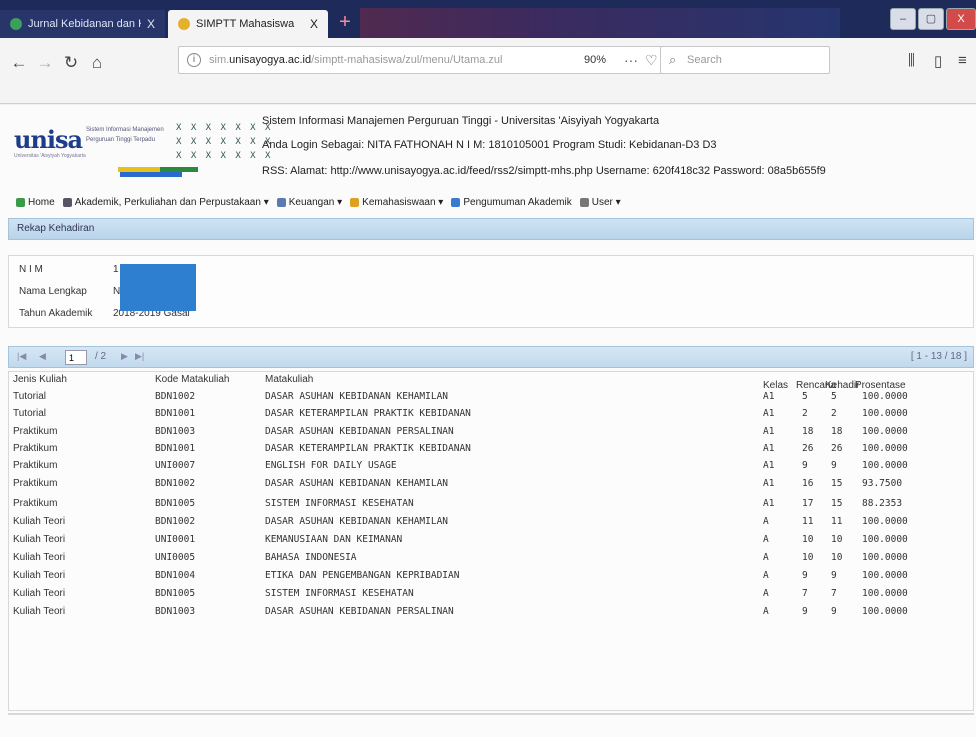 The height and width of the screenshot is (737, 976). Describe the element at coordinates (600, 202) in the screenshot. I see `menu-item-user: User ▾` at that location.